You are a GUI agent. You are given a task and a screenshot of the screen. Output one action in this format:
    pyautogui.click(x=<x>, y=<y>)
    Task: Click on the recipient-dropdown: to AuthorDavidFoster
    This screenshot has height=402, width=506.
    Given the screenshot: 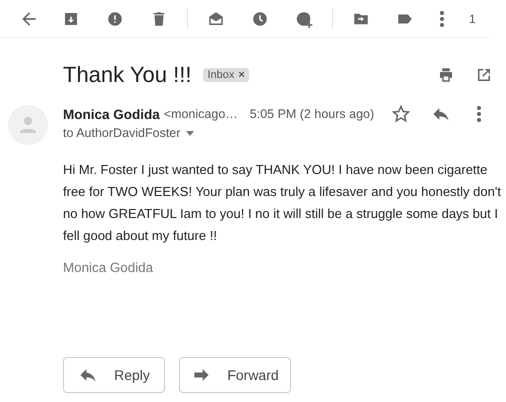 What is the action you would take?
    pyautogui.click(x=280, y=133)
    